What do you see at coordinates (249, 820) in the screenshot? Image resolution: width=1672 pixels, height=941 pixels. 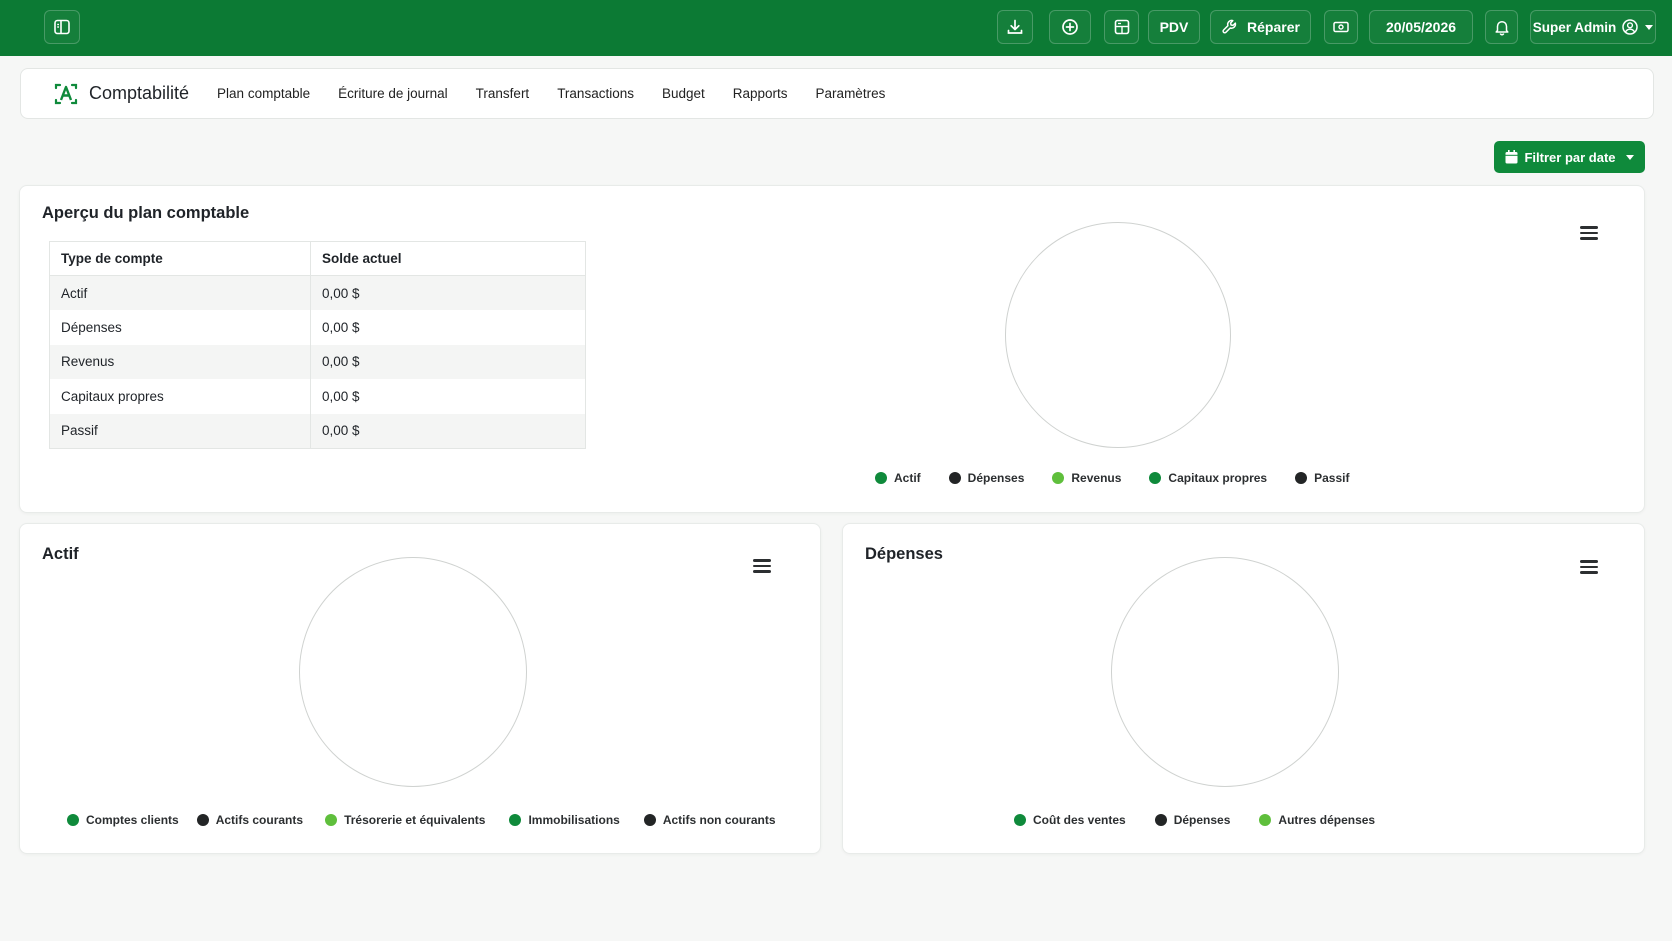 I see `legend-item: Actifs courants` at bounding box center [249, 820].